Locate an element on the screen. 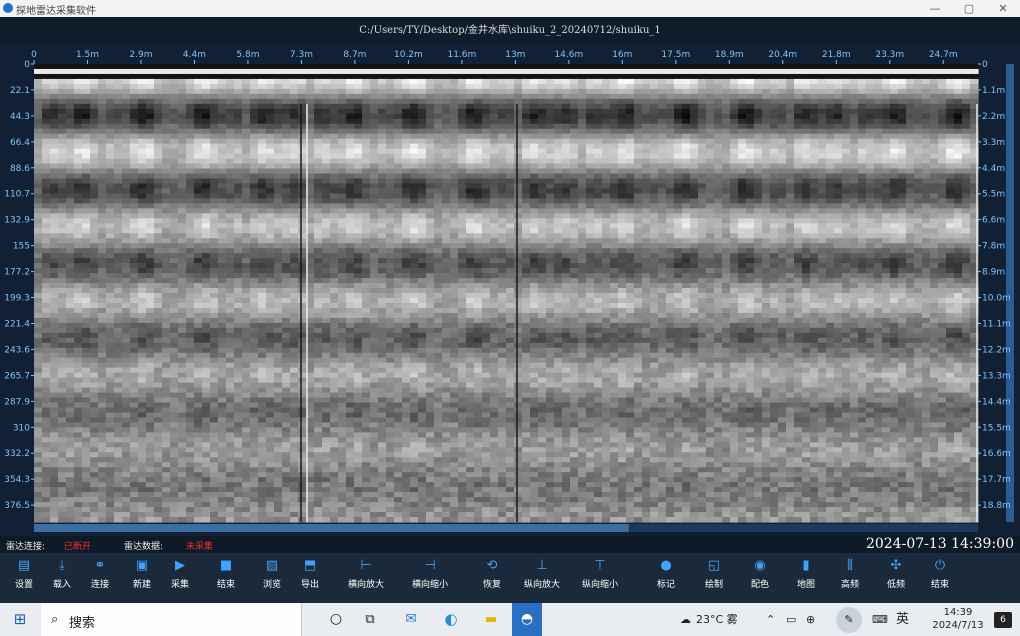 The image size is (1020, 636). notification-center-icon: 6 is located at coordinates (1003, 620).